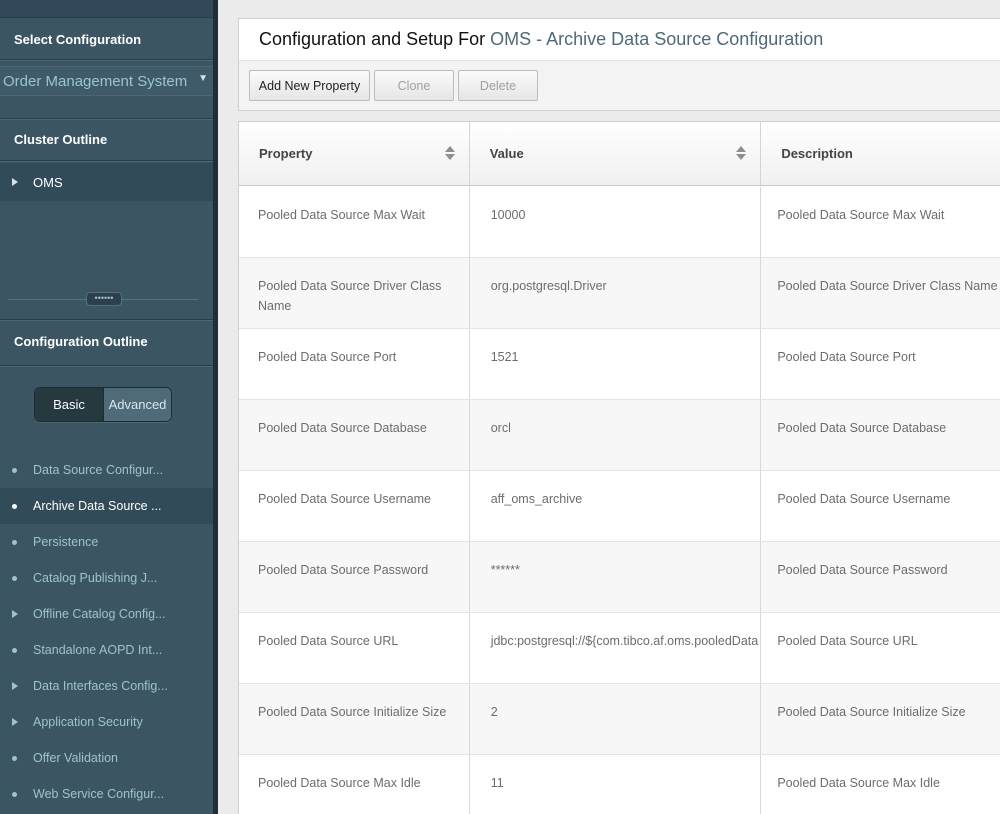 The height and width of the screenshot is (814, 1000). I want to click on cell-description: Pooled Data Source Driver Class Name, so click(887, 286).